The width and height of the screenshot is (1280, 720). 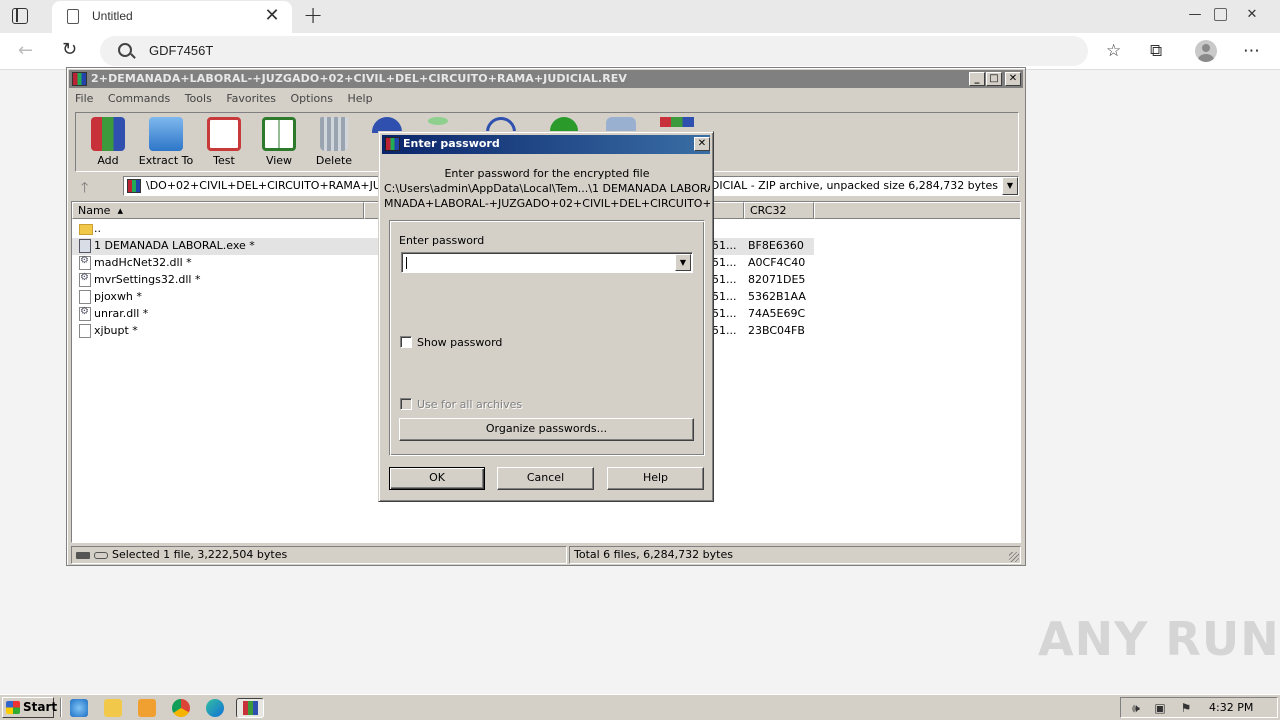 What do you see at coordinates (224, 134) in the screenshot?
I see `test-clipboard-icon` at bounding box center [224, 134].